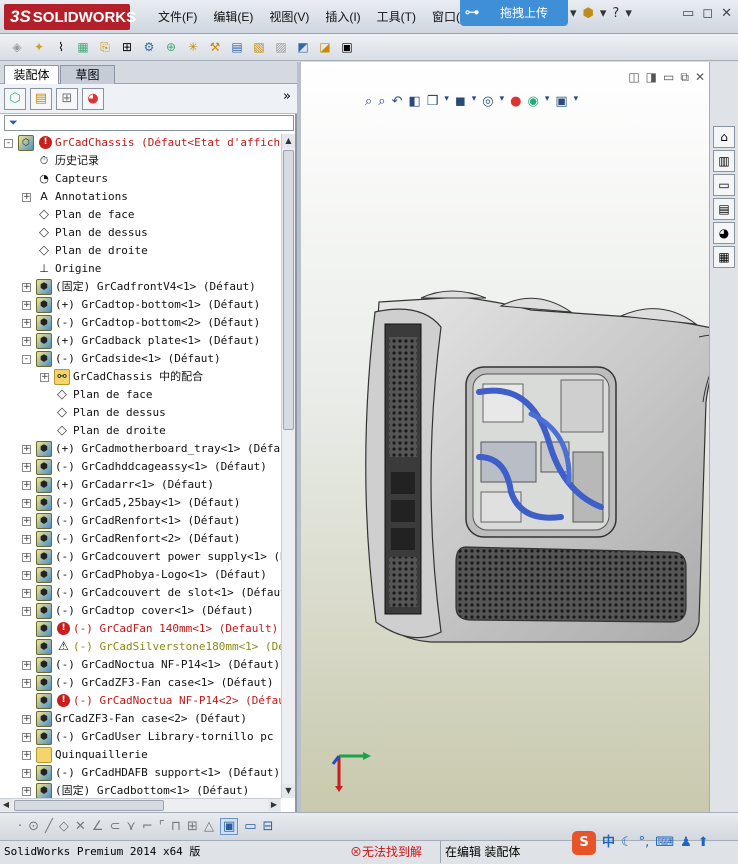  Describe the element at coordinates (608, 843) in the screenshot. I see `ime-language-toggle: 中` at that location.